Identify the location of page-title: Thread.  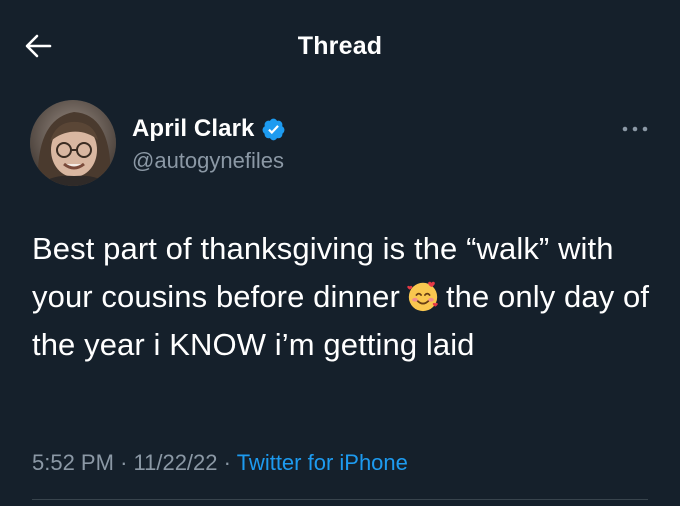
(340, 46).